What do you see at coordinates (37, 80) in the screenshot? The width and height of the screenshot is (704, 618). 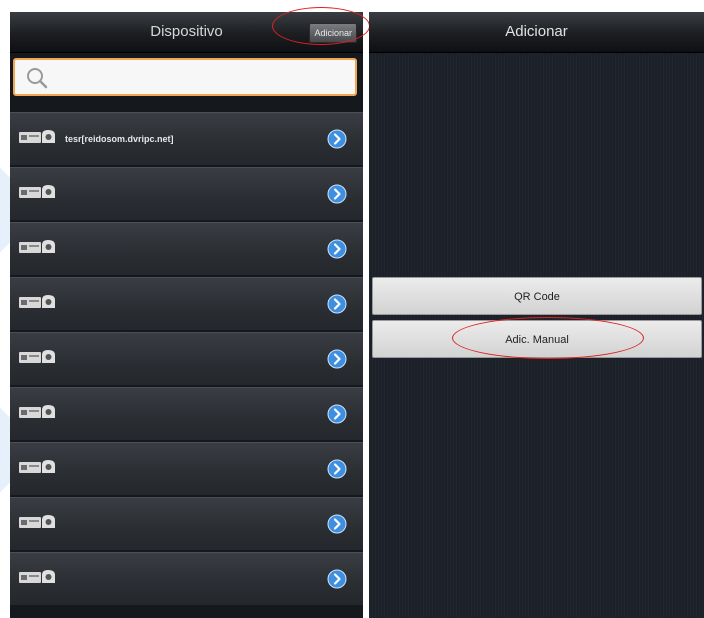 I see `search-icon` at bounding box center [37, 80].